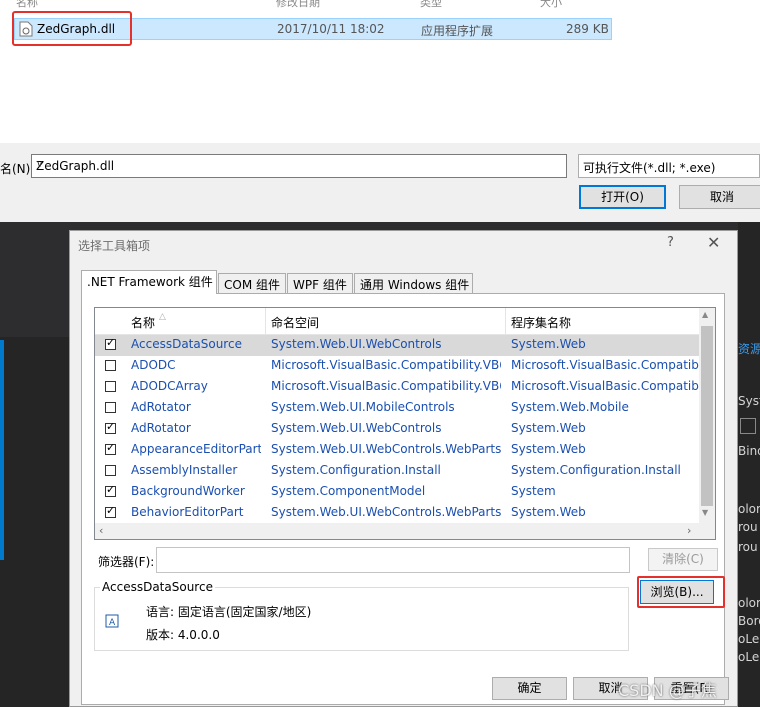 The image size is (760, 707). I want to click on filetype-value: 可执行文件(*.dll; *.exe), so click(649, 168).